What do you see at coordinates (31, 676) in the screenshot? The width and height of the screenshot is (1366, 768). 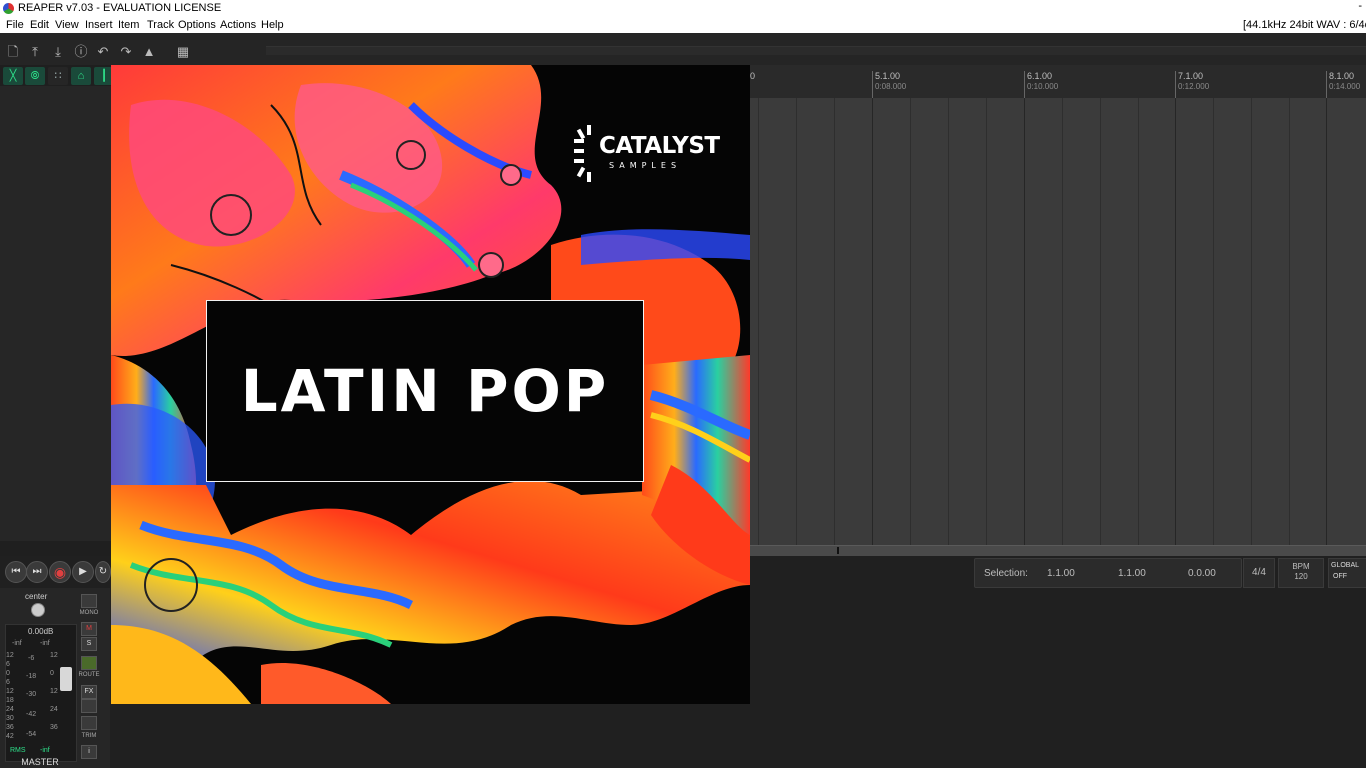 I see `scale-mid: -18` at bounding box center [31, 676].